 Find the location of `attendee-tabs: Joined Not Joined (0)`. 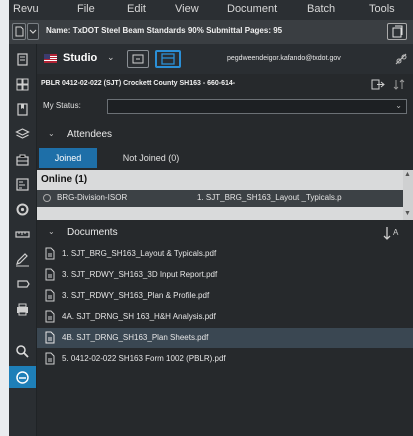

attendee-tabs: Joined Not Joined (0) is located at coordinates (225, 158).